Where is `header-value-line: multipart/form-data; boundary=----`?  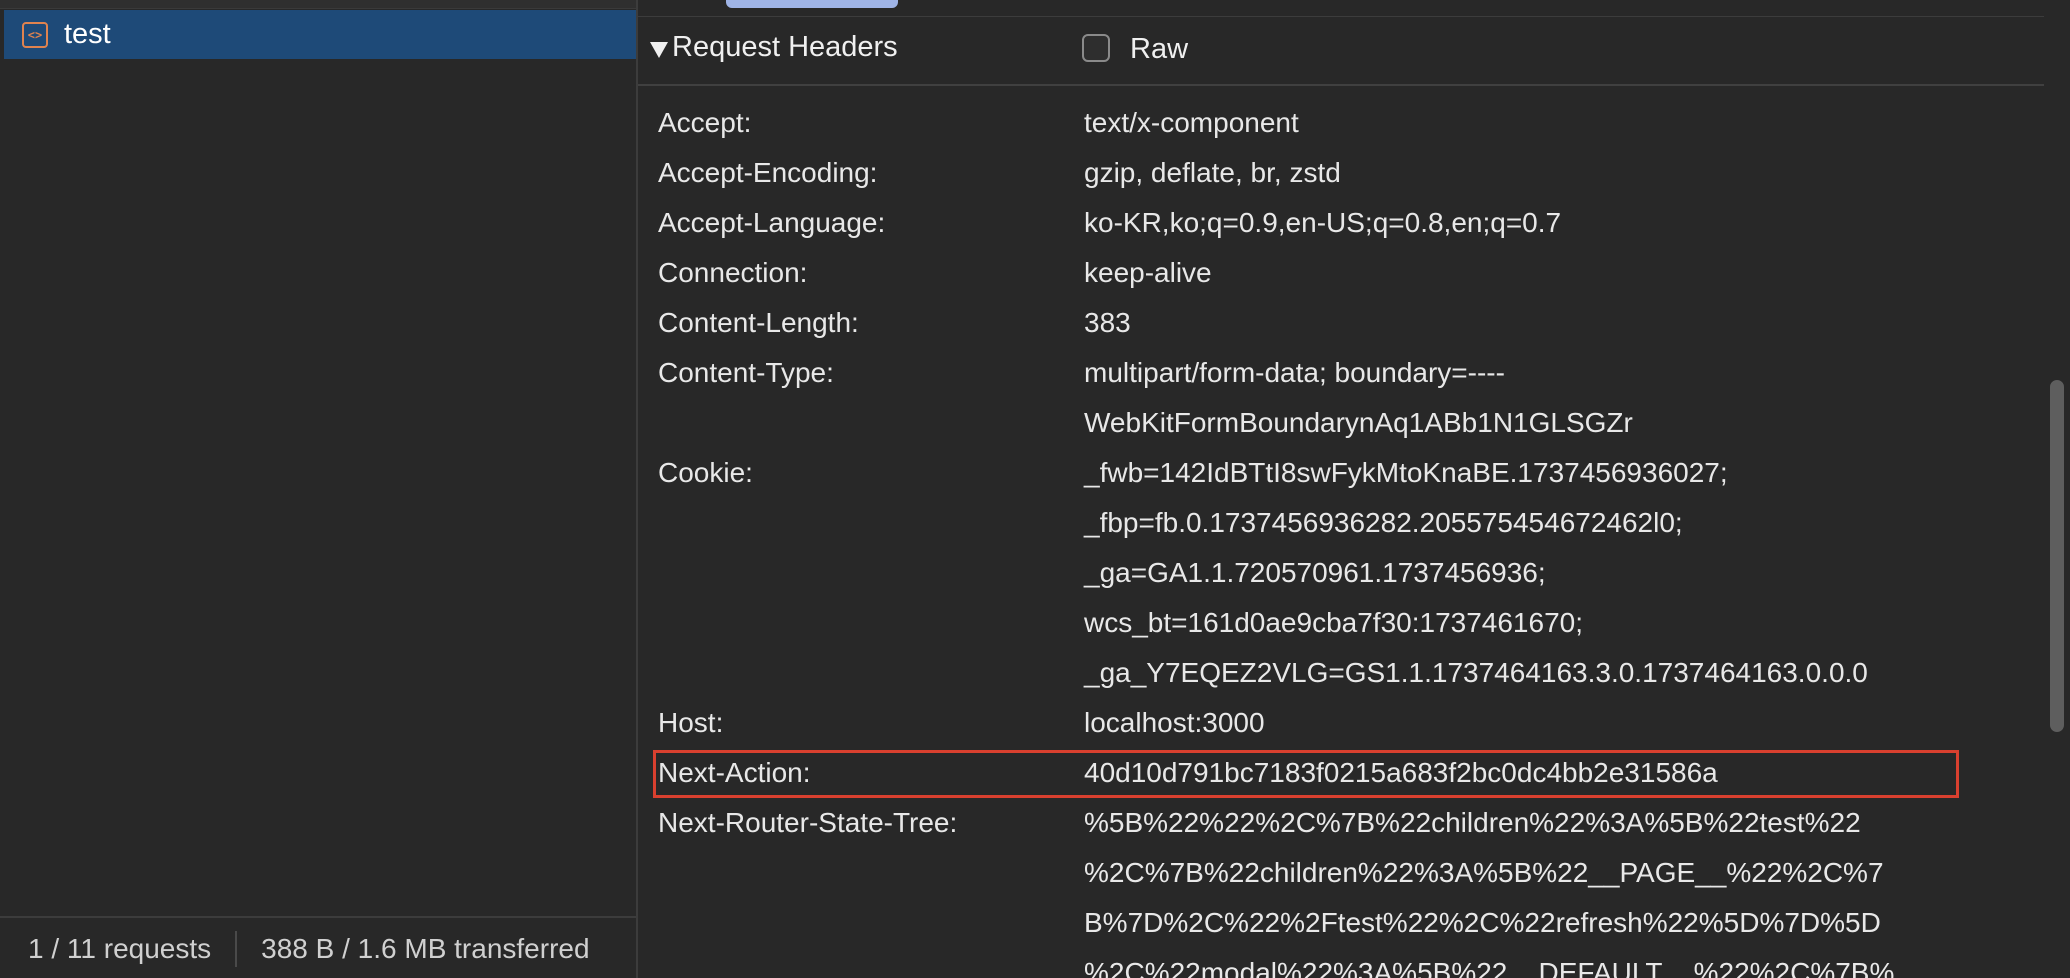
header-value-line: multipart/form-data; boundary=---- is located at coordinates (1294, 372).